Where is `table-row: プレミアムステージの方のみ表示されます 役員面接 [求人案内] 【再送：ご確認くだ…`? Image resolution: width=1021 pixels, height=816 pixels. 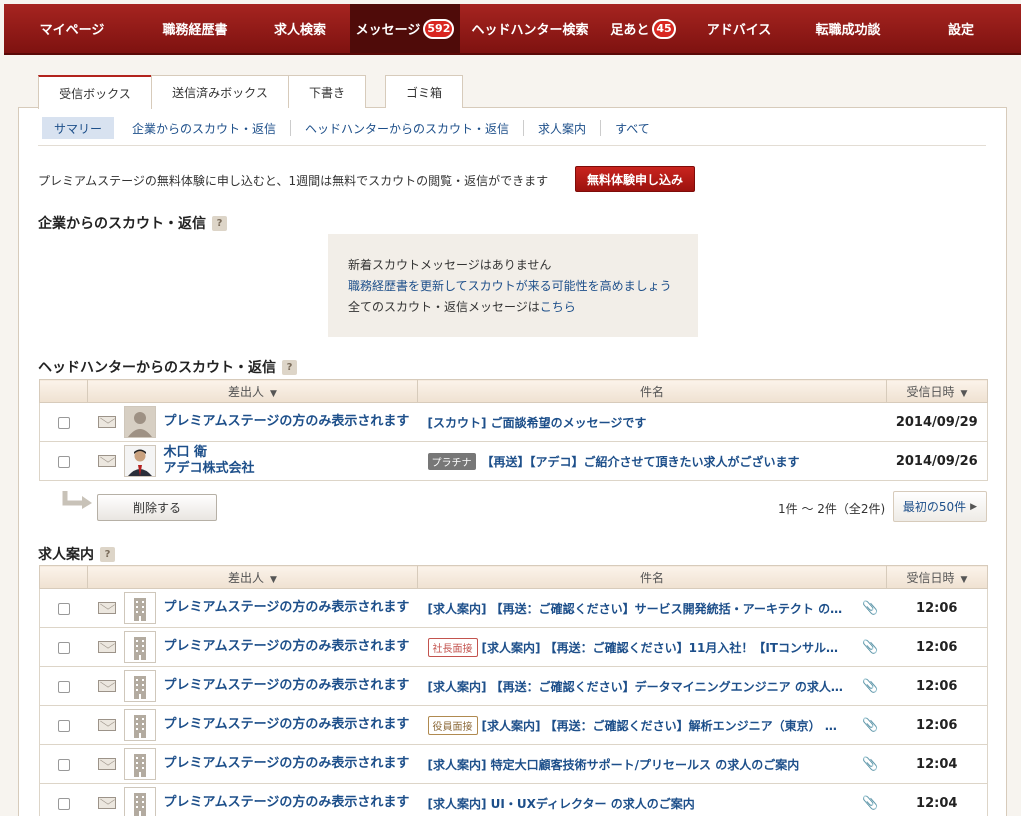
table-row: プレミアムステージの方のみ表示されます 役員面接 [求人案内] 【再送：ご確認くだ… is located at coordinates (513, 725).